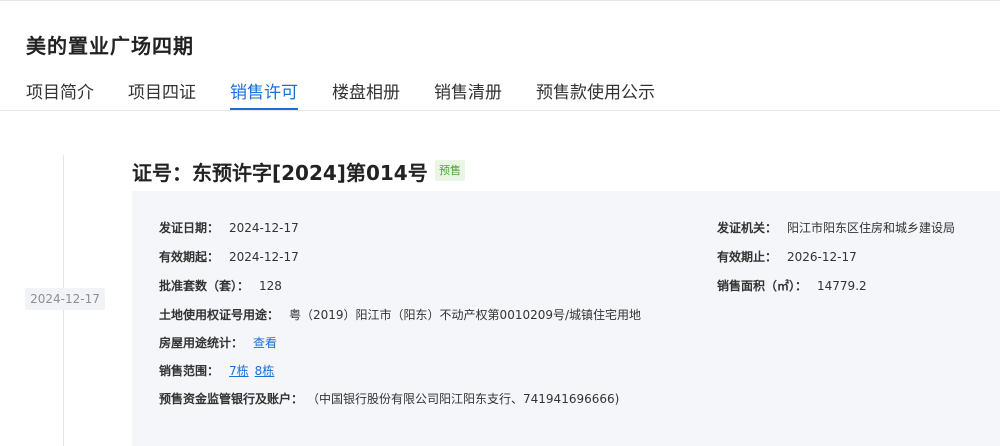 This screenshot has width=1000, height=446. What do you see at coordinates (264, 257) in the screenshot?
I see `valid-from-value: 2024-12-17` at bounding box center [264, 257].